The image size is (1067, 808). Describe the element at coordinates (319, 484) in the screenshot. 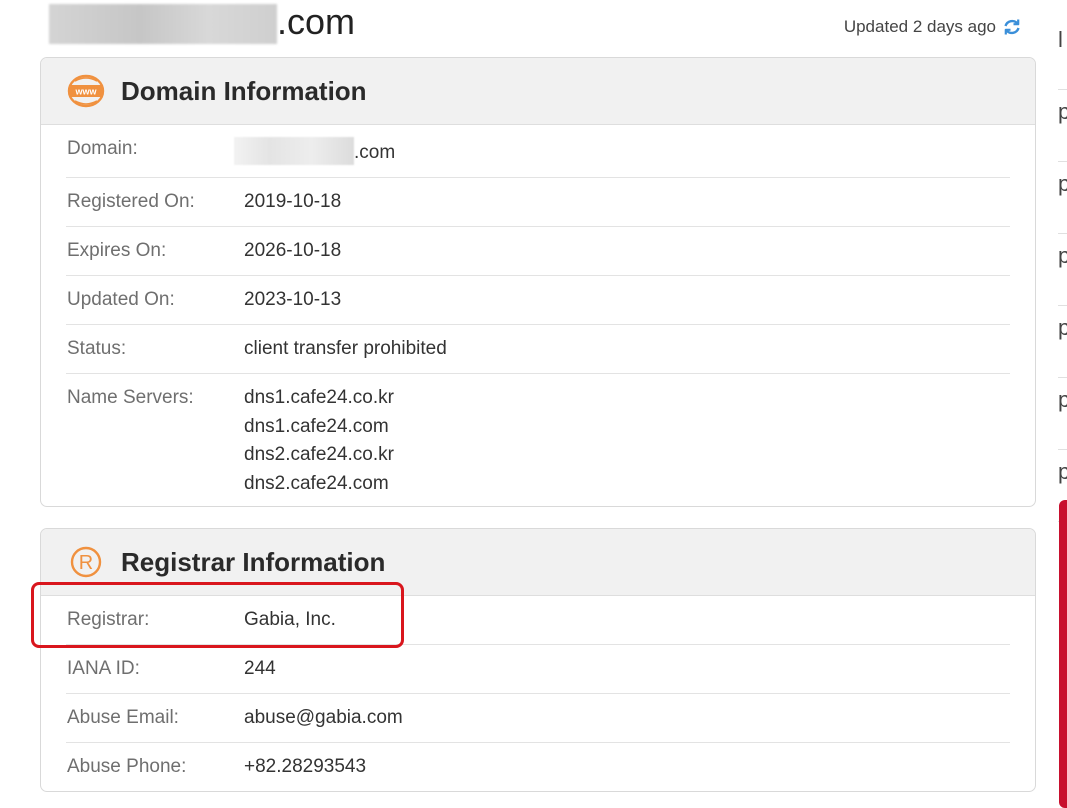

I see `name-server-item: dns2.cafe24.com` at that location.